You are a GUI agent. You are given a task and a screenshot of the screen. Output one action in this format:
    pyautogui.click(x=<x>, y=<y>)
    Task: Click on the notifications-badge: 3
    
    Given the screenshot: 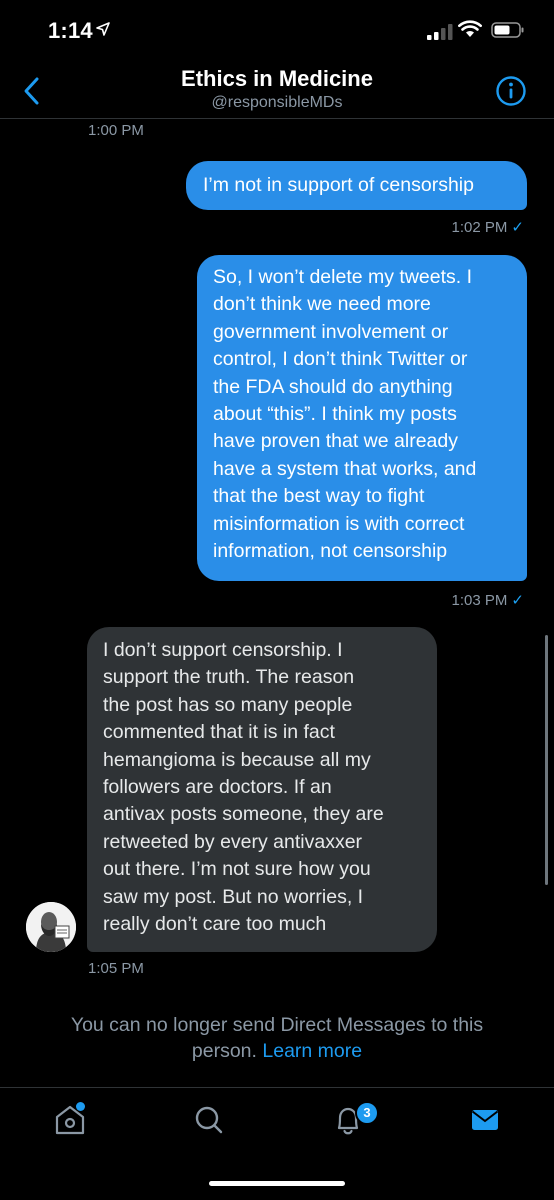 What is the action you would take?
    pyautogui.click(x=367, y=1113)
    